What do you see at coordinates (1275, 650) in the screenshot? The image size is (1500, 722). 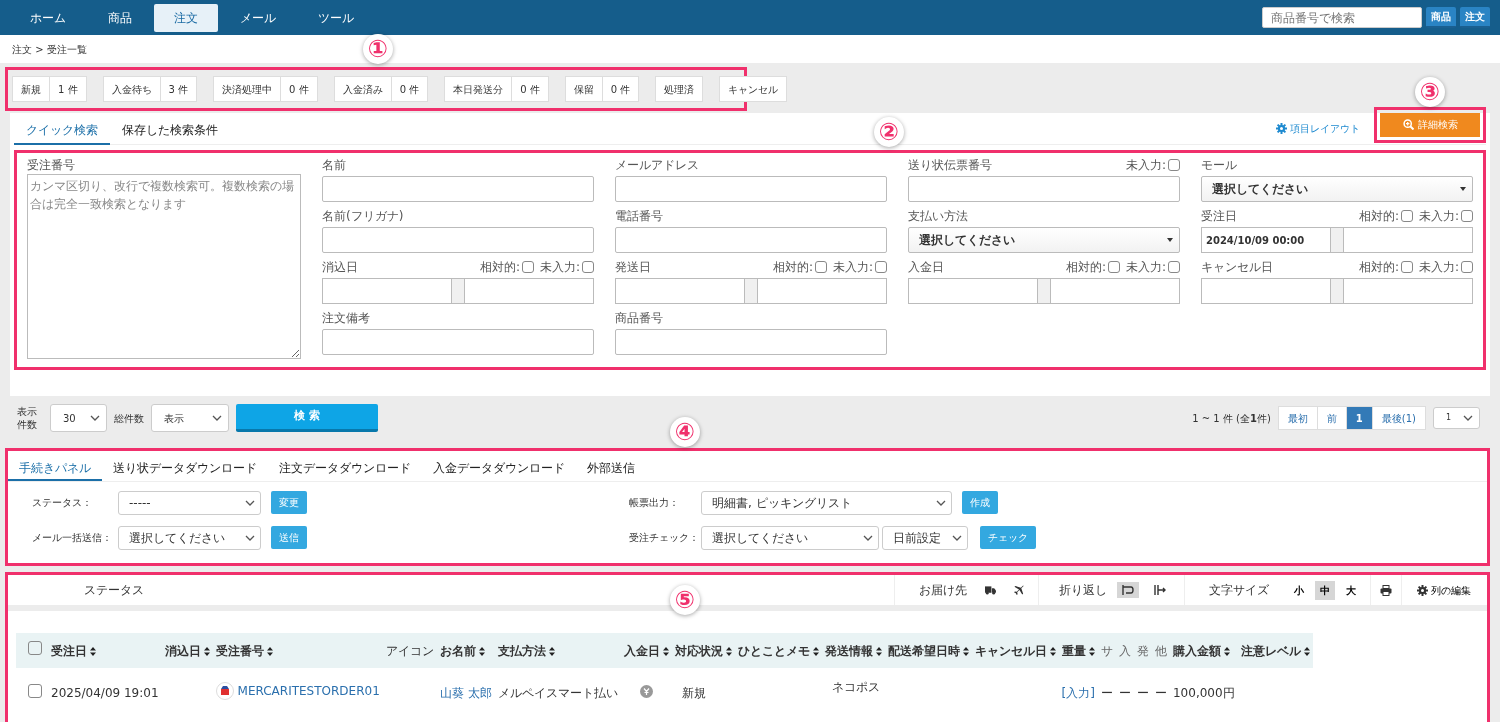 I see `column-header-cell: 注意レベル` at bounding box center [1275, 650].